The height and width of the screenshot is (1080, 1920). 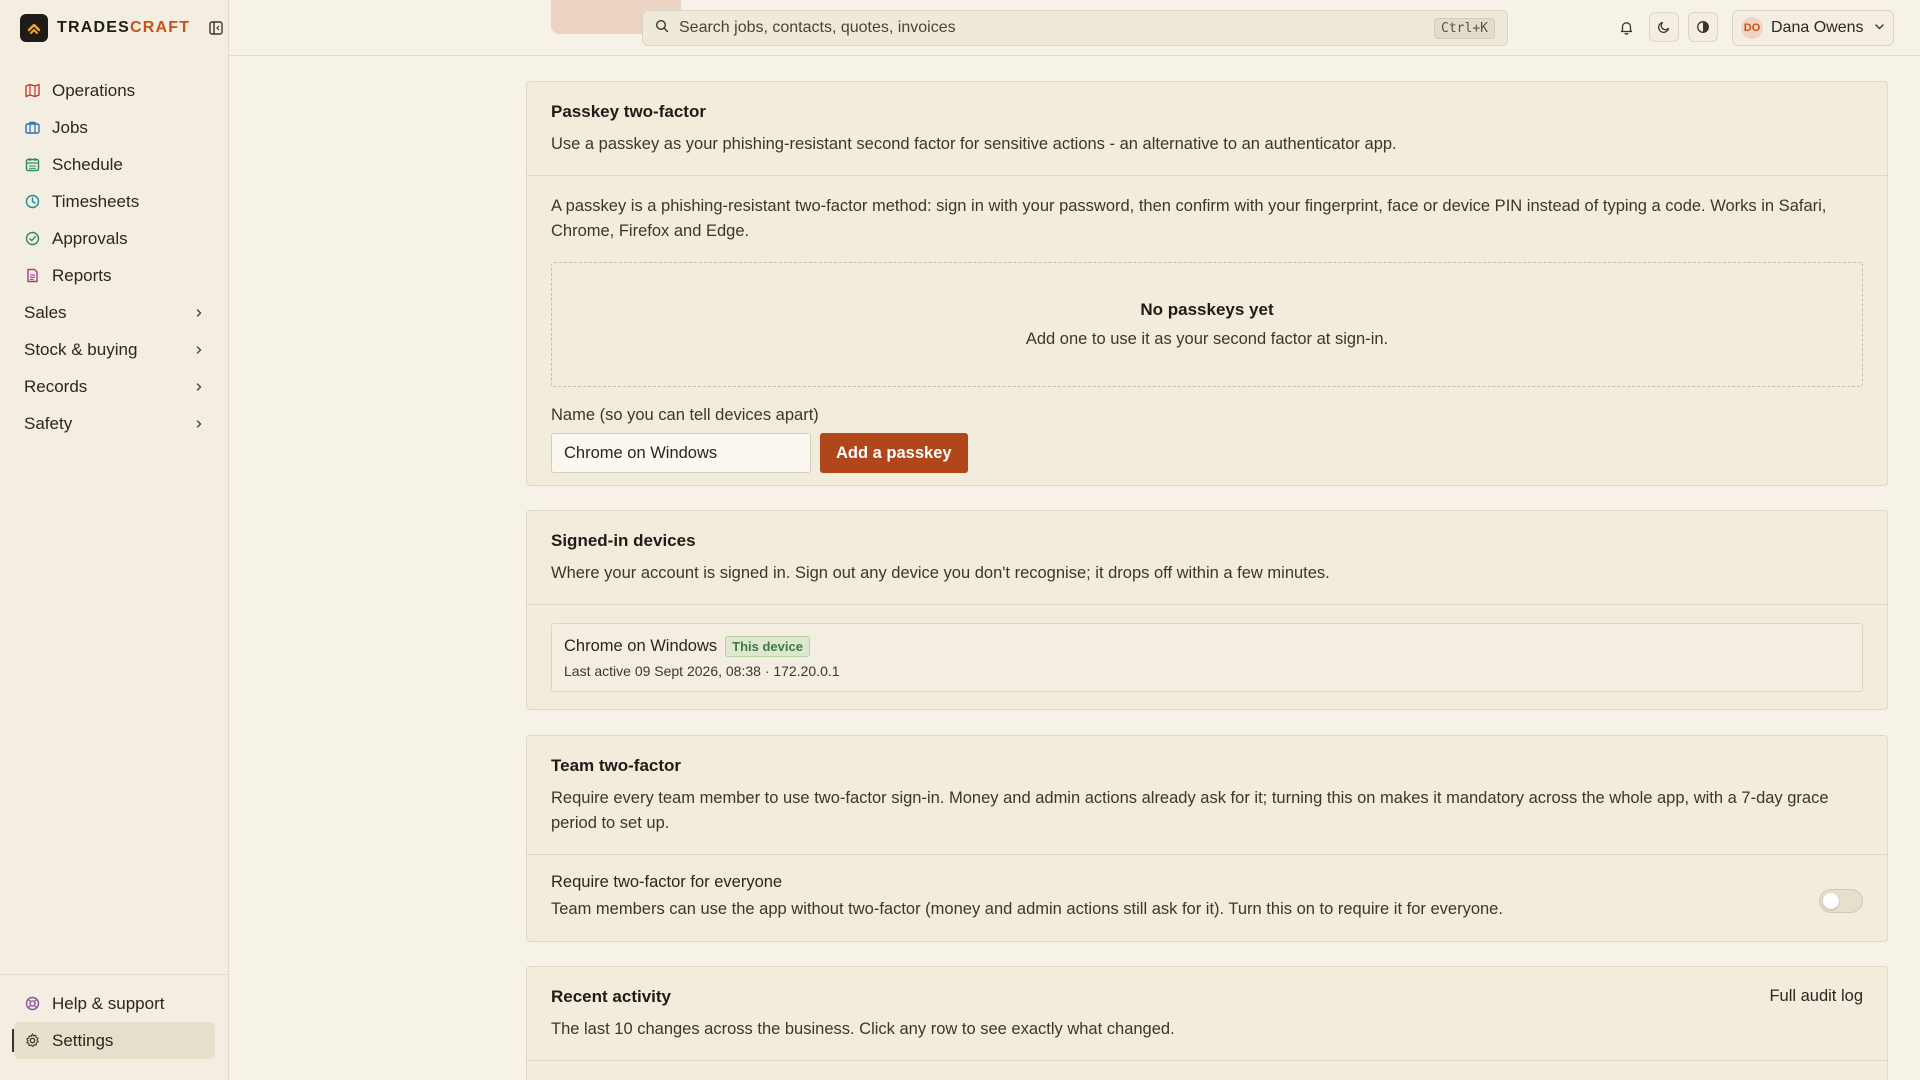 I want to click on chevron-down-icon, so click(x=1879, y=28).